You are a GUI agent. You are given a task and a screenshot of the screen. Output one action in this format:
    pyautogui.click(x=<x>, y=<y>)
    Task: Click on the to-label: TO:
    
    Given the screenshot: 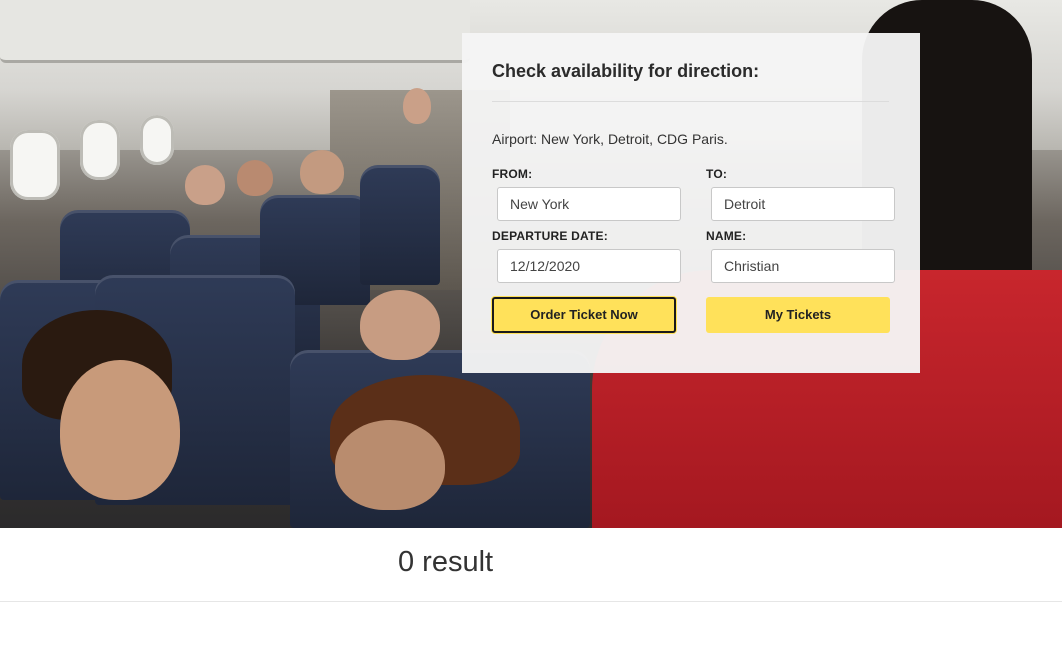 What is the action you would take?
    pyautogui.click(x=717, y=174)
    